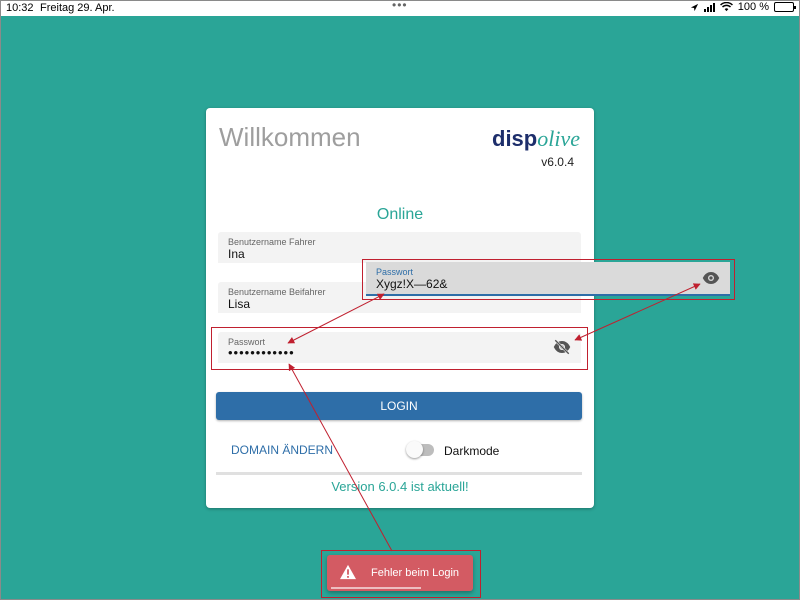 Image resolution: width=800 pixels, height=600 pixels. I want to click on revealed-password-field: Passwort Xygz!X—62&, so click(548, 279).